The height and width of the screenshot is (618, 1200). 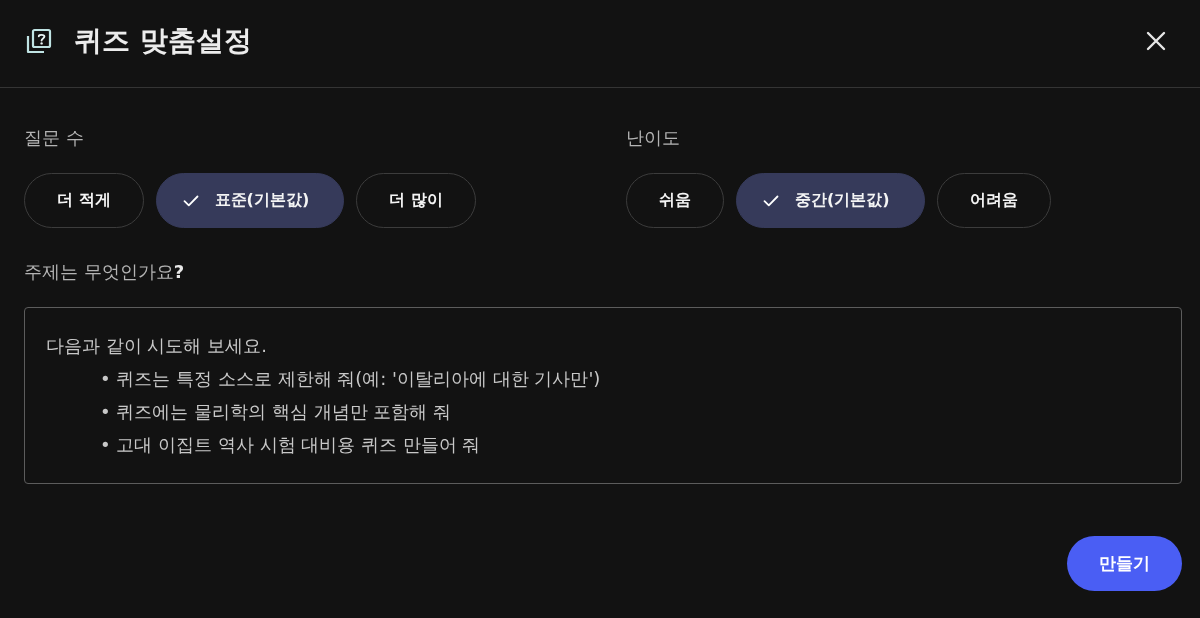 What do you see at coordinates (416, 200) in the screenshot?
I see `option-chip: 더 많이` at bounding box center [416, 200].